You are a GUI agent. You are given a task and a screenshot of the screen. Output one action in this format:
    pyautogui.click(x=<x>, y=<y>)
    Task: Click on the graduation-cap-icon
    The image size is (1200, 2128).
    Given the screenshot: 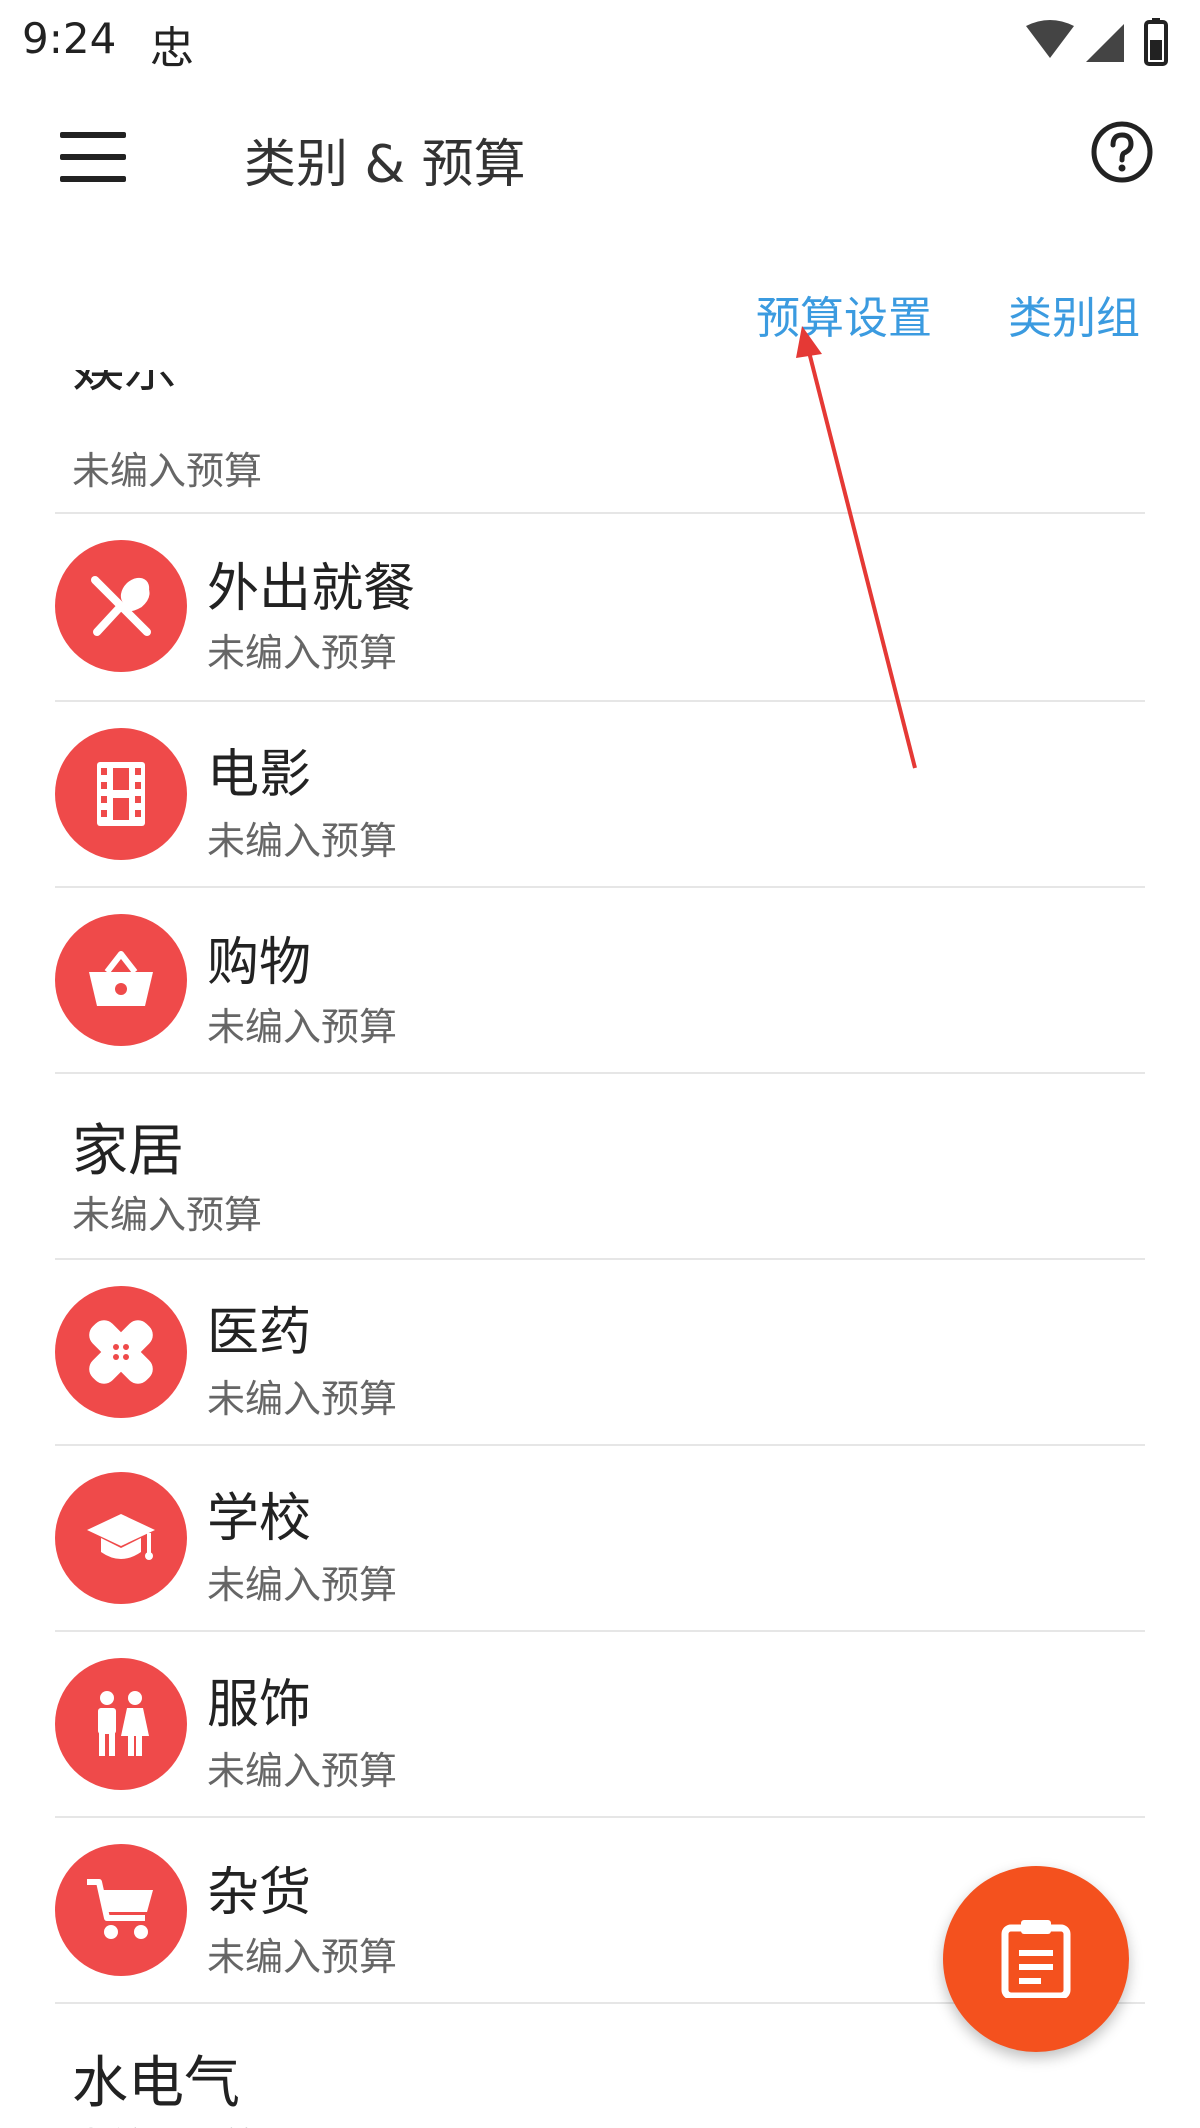 What is the action you would take?
    pyautogui.click(x=121, y=1537)
    